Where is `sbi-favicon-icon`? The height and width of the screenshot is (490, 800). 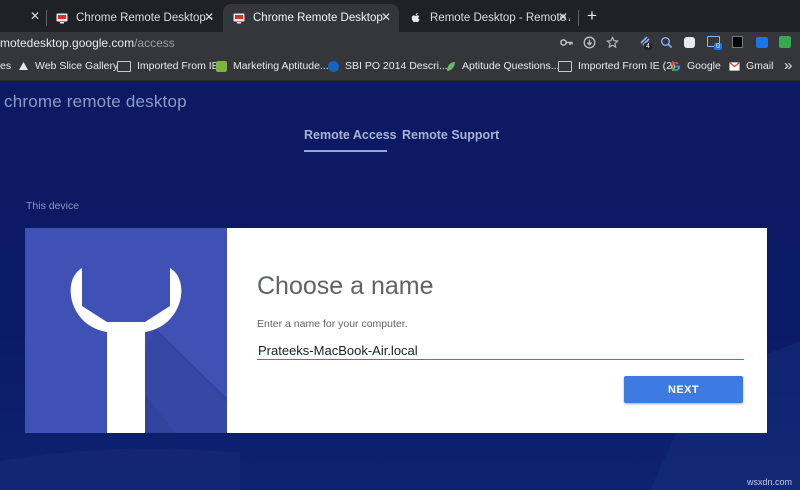
sbi-favicon-icon is located at coordinates (333, 66).